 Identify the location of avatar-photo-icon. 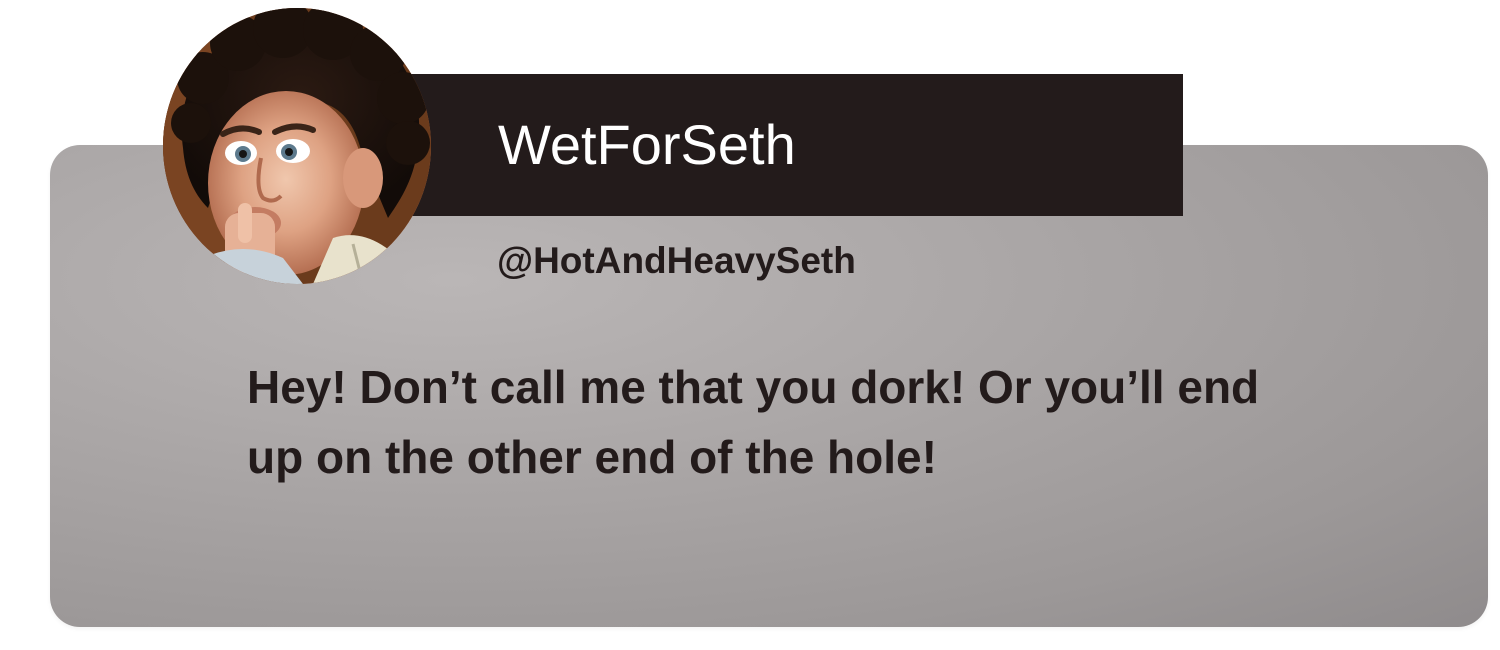
(297, 146).